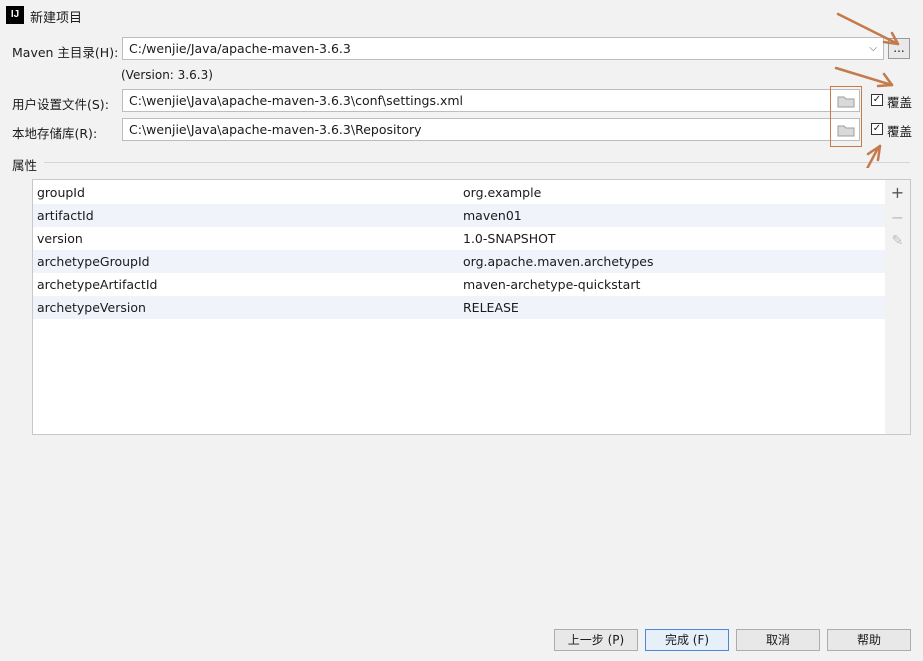 The width and height of the screenshot is (923, 661). What do you see at coordinates (558, 261) in the screenshot?
I see `property-value: org.apache.maven.archetypes` at bounding box center [558, 261].